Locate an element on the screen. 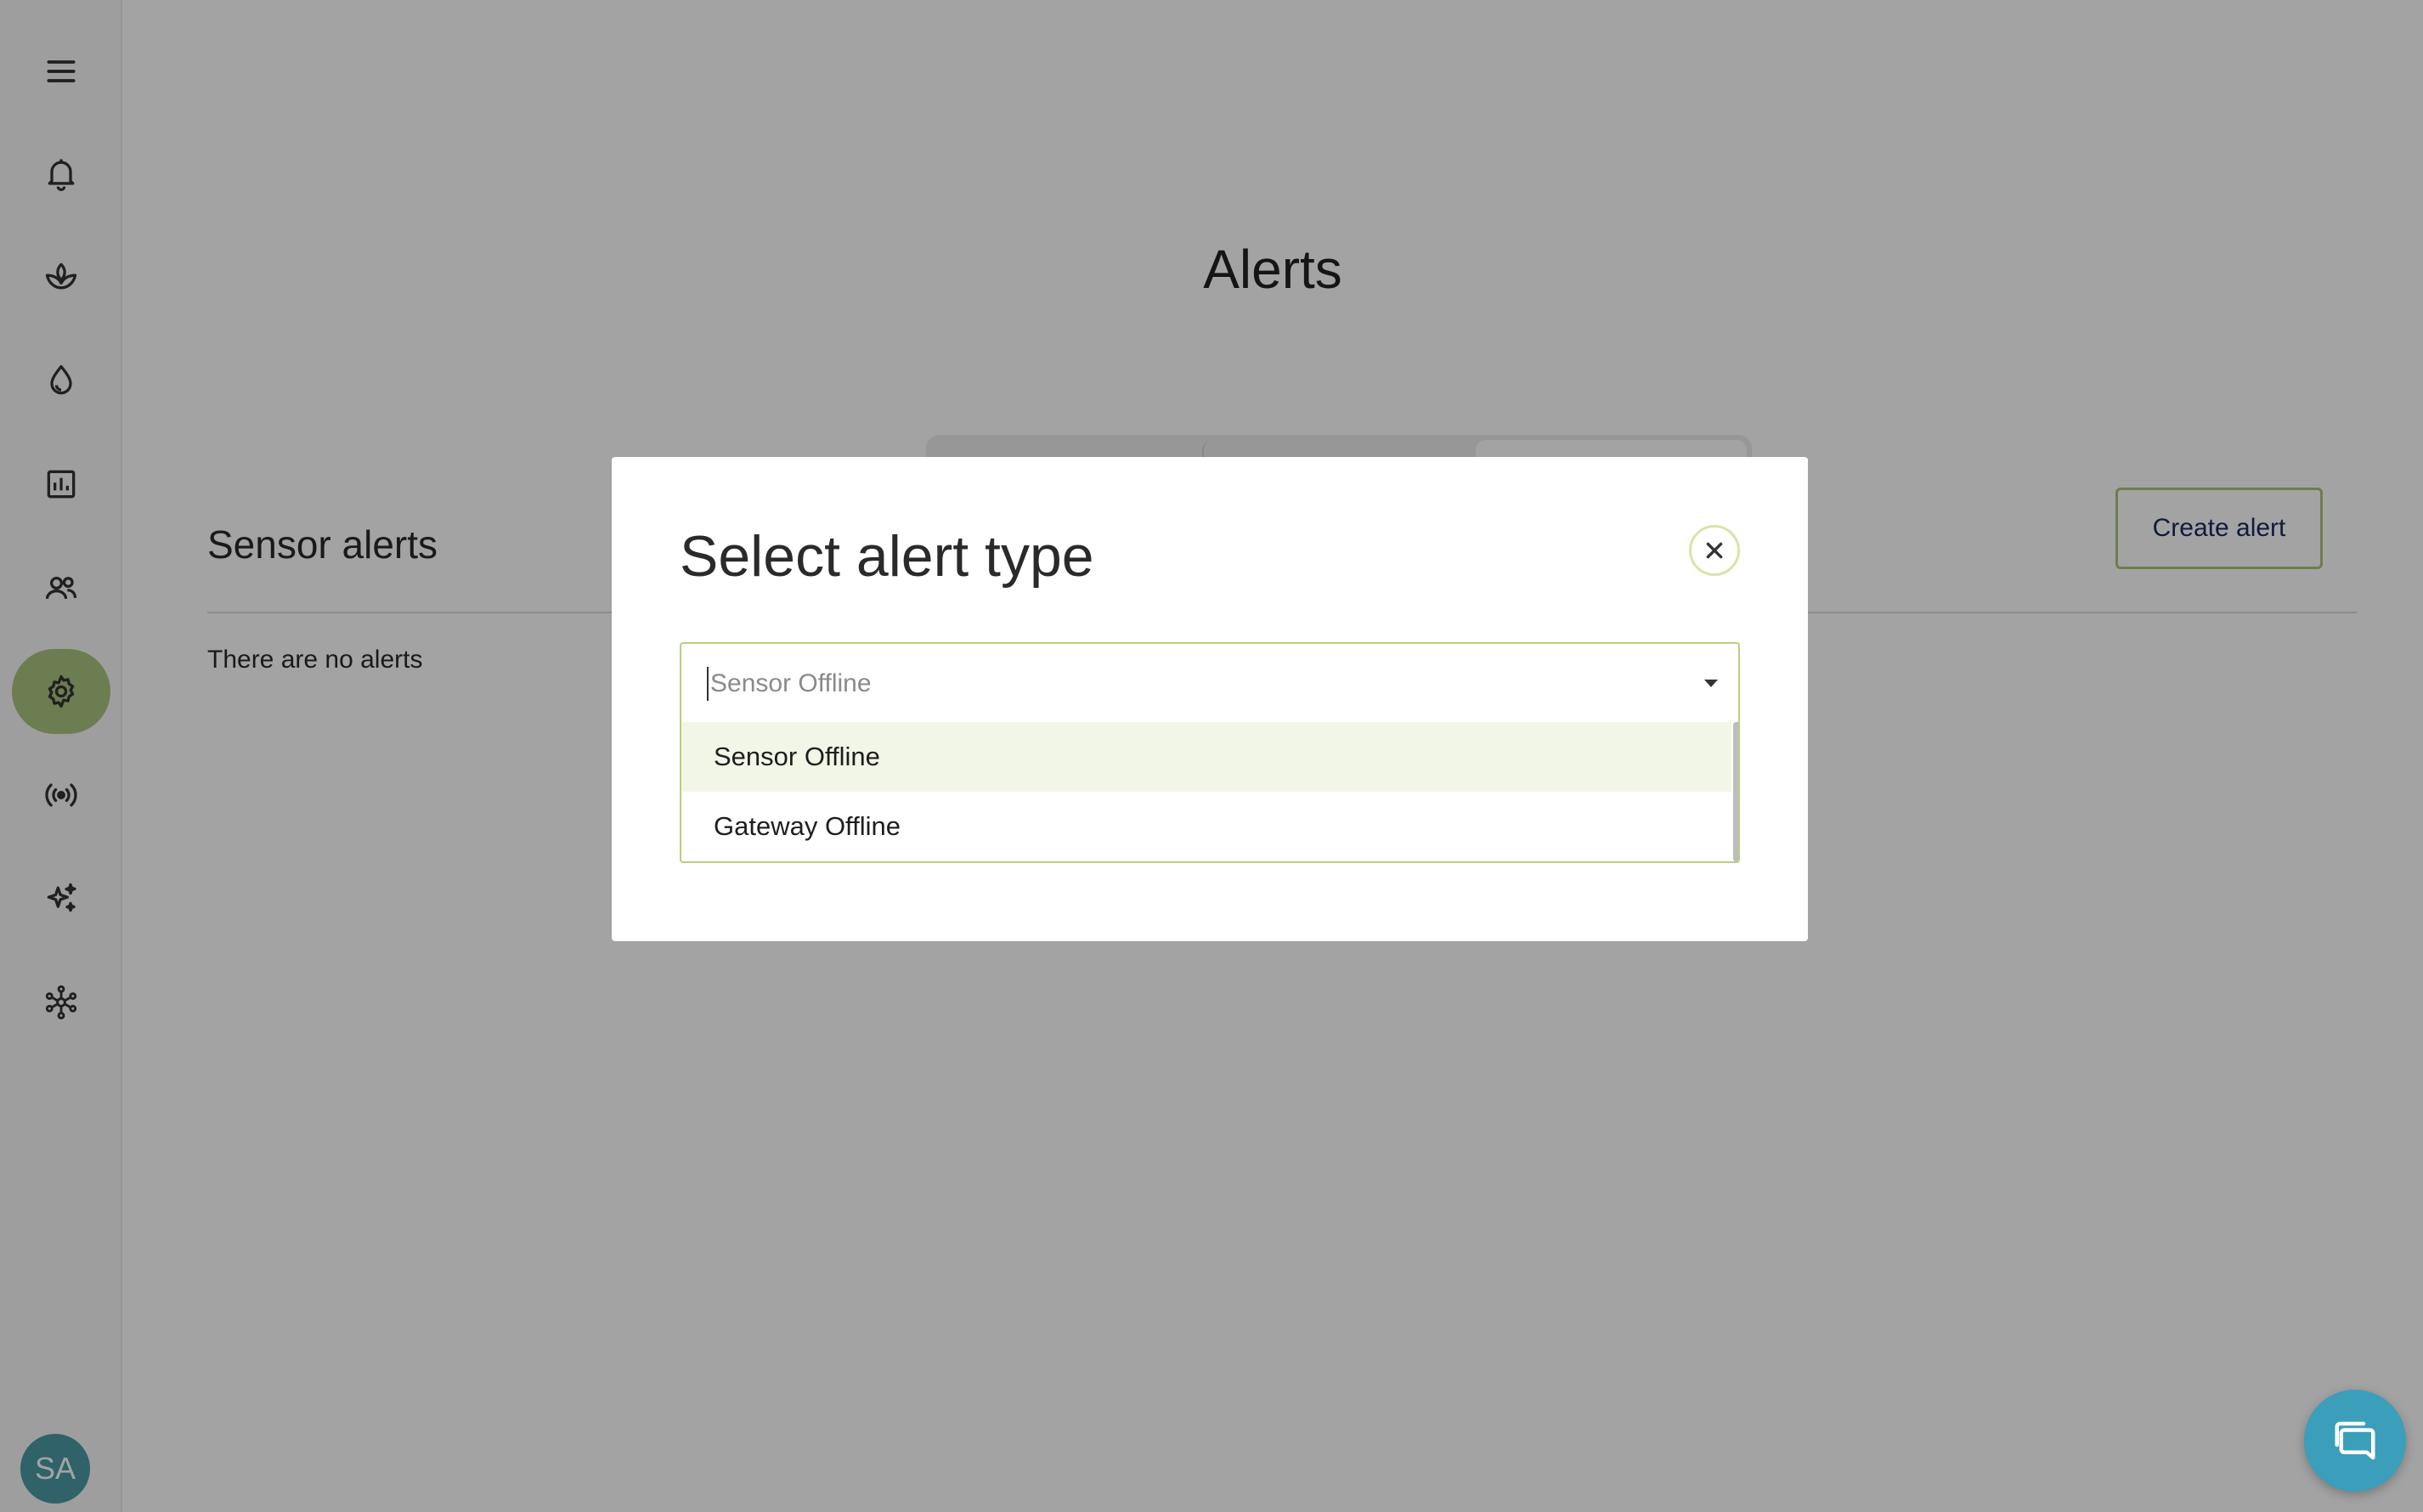 This screenshot has height=1512, width=2423. alert-type-input is located at coordinates (1174, 684).